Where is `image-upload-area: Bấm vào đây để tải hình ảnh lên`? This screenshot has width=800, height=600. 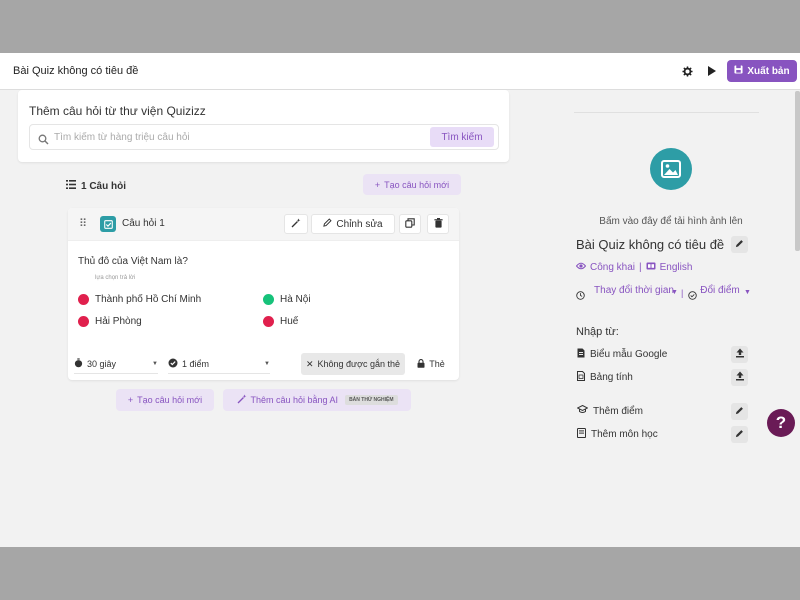 image-upload-area: Bấm vào đây để tải hình ảnh lên is located at coordinates (666, 169).